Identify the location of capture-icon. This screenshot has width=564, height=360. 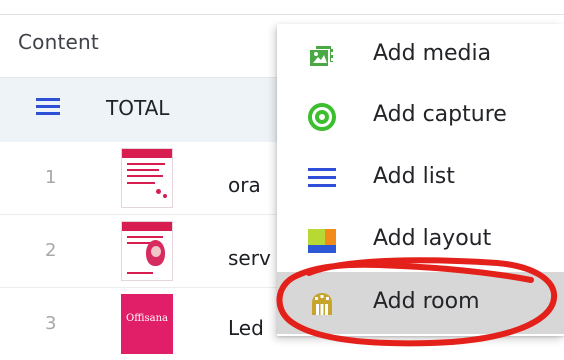
(322, 117).